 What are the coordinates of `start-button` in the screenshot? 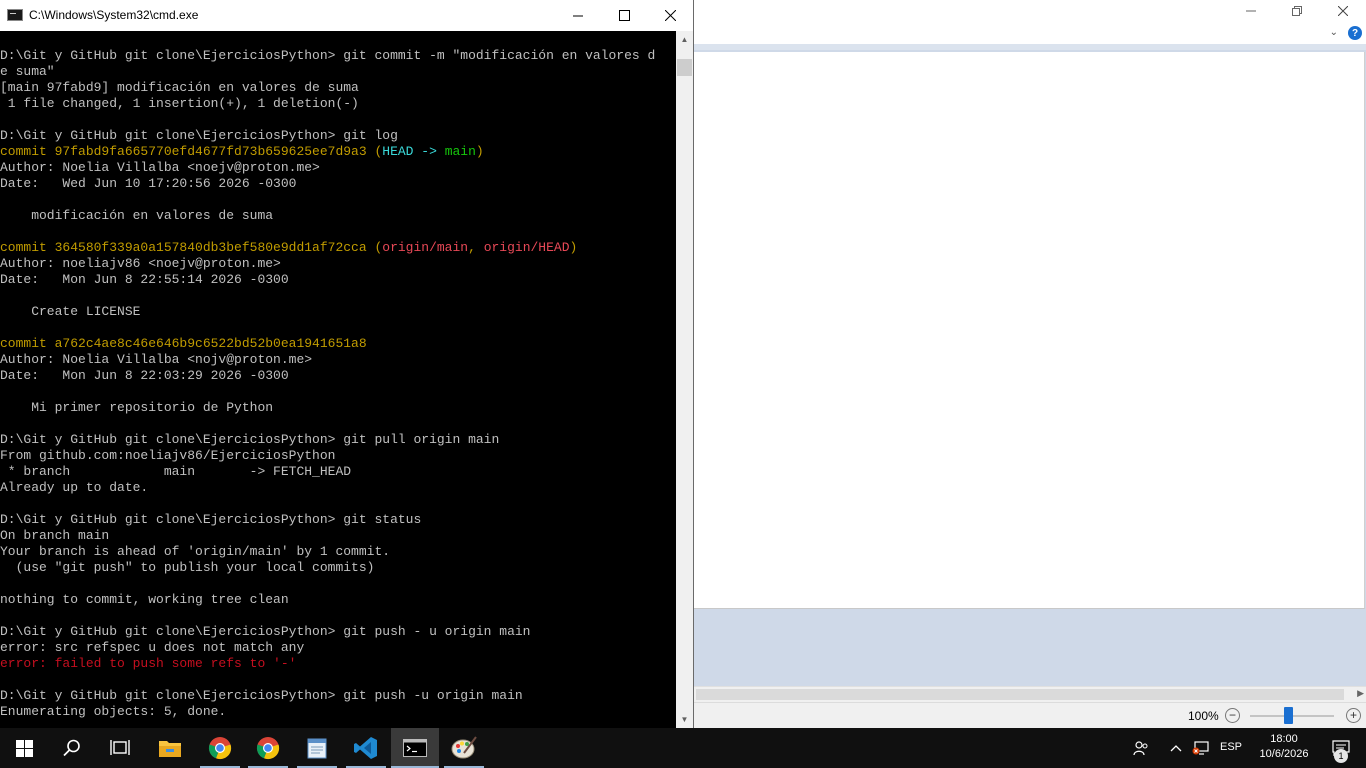 It's located at (24, 748).